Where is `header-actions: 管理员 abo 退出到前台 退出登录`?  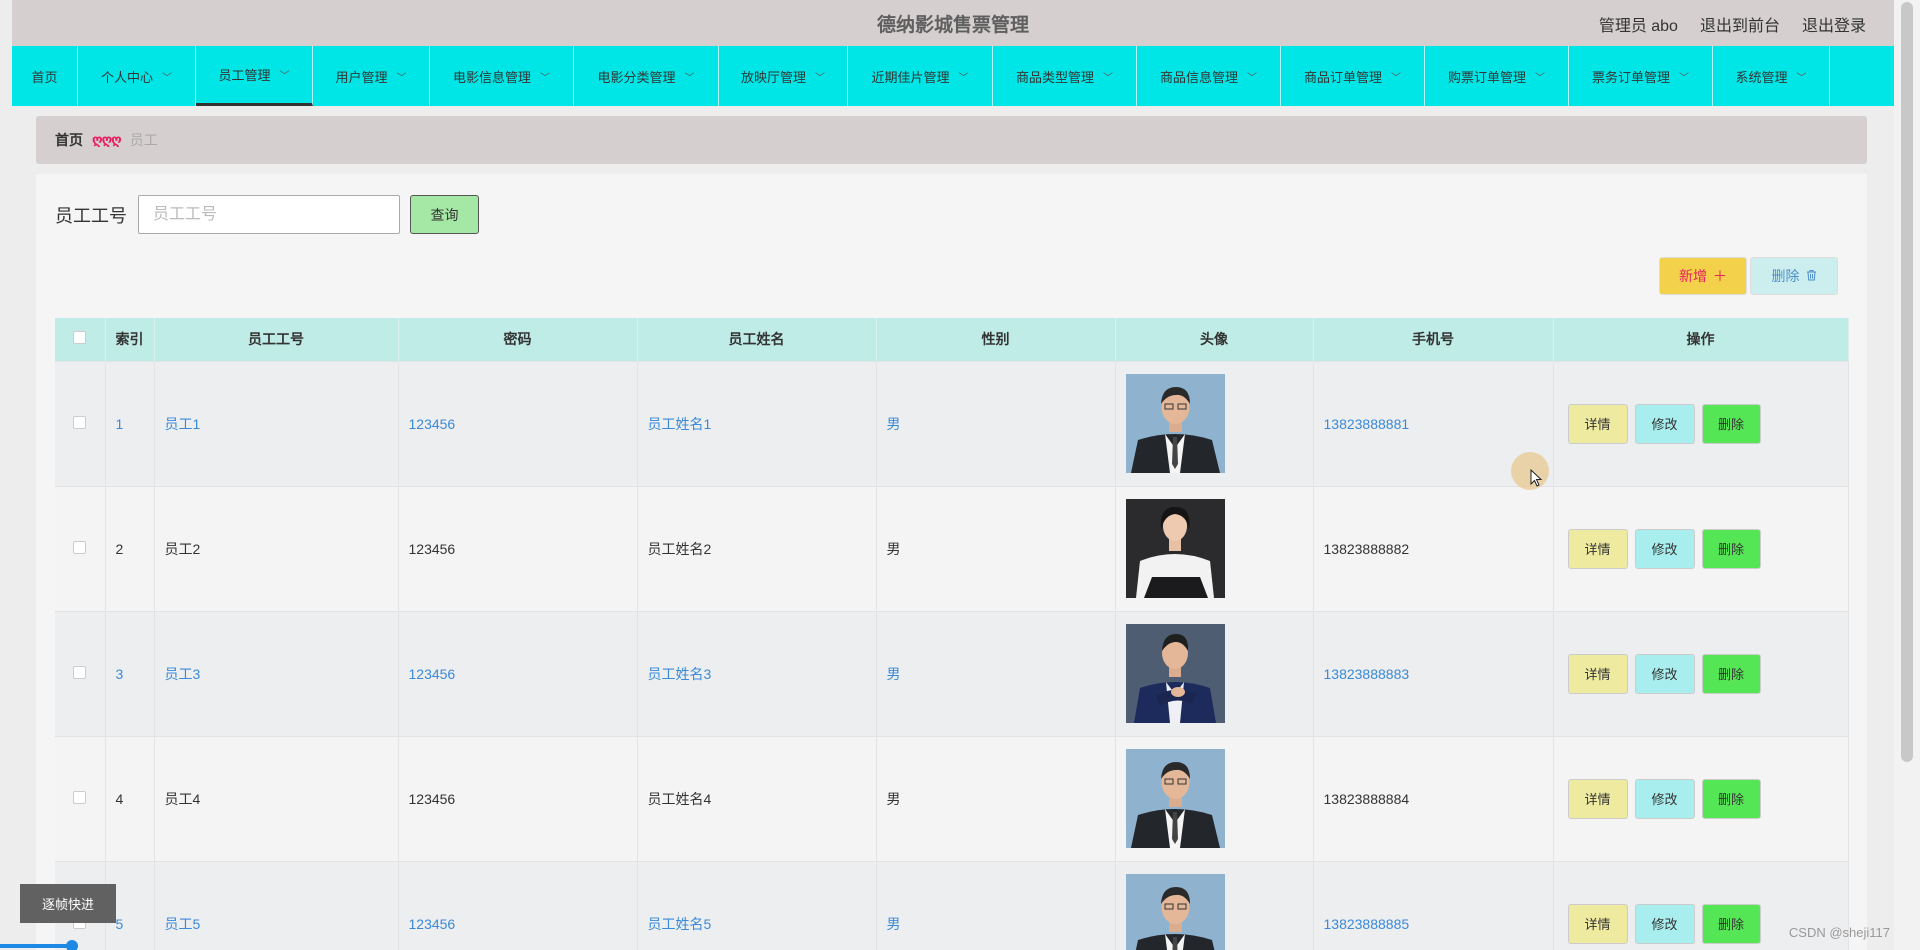 header-actions: 管理员 abo 退出到前台 退出登录 is located at coordinates (1732, 24).